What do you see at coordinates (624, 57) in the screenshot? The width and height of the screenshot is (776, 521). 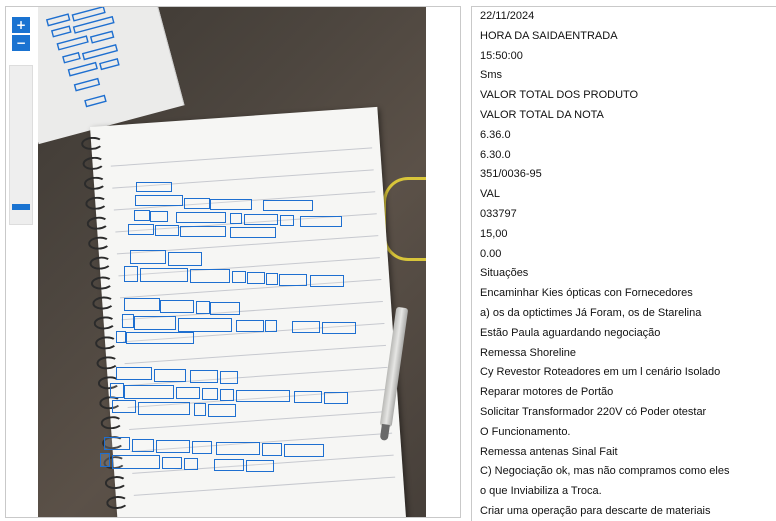 I see `transcription-line: 15:50:00` at bounding box center [624, 57].